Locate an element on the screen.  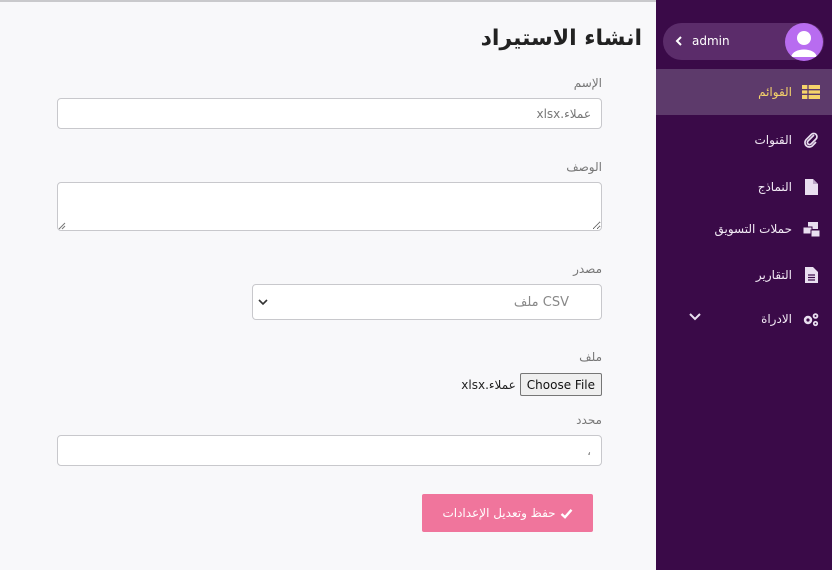
cogs-icon is located at coordinates (811, 319).